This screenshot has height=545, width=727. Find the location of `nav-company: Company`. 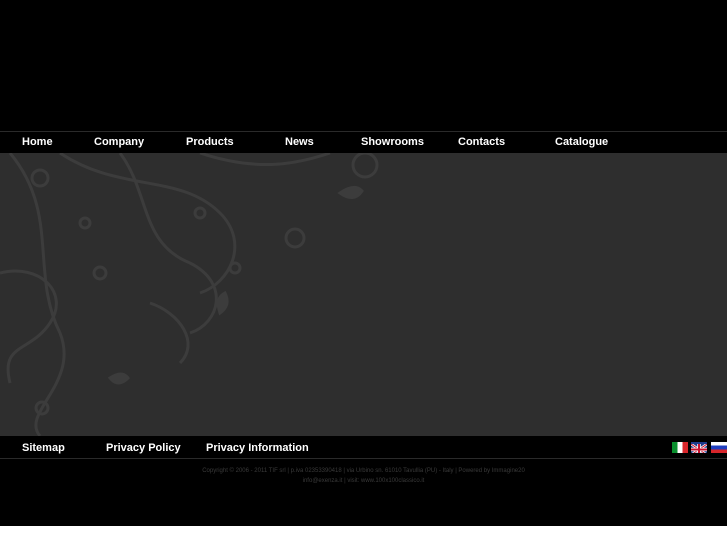

nav-company: Company is located at coordinates (119, 142).